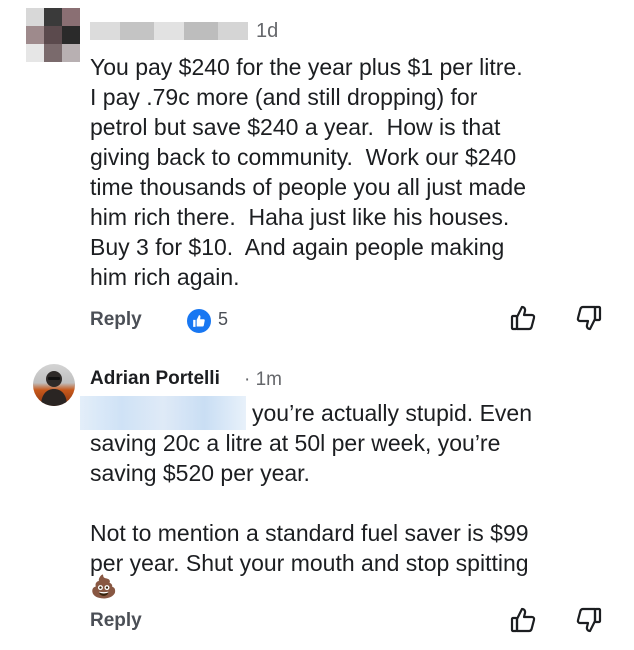  What do you see at coordinates (267, 31) in the screenshot?
I see `comment-timestamp: 1d` at bounding box center [267, 31].